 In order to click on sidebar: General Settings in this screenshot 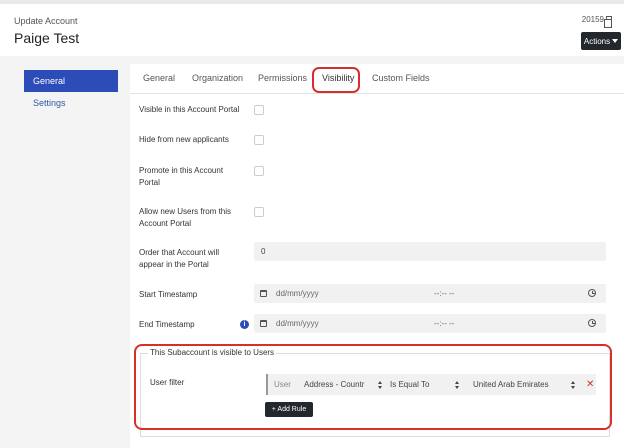, I will do `click(71, 92)`.